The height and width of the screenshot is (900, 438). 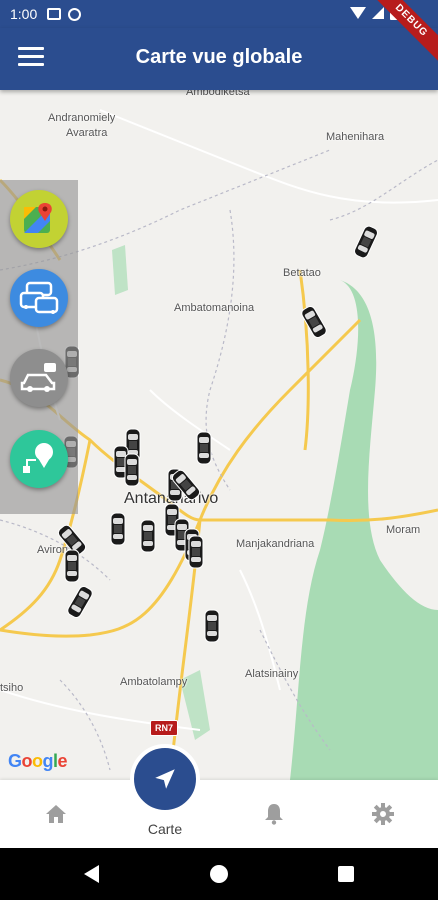 I want to click on bell-icon, so click(x=274, y=814).